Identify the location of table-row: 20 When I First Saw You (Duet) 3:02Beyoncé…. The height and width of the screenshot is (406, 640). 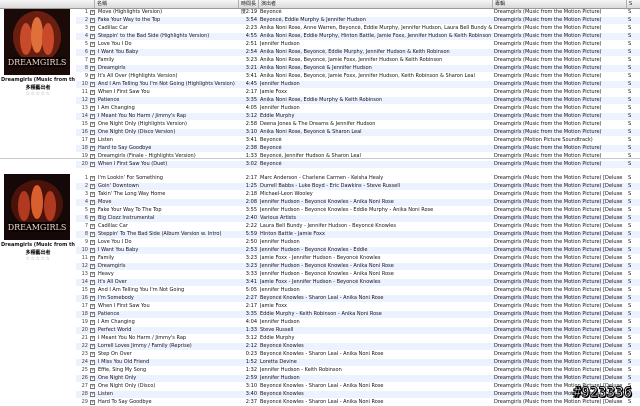
(358, 164).